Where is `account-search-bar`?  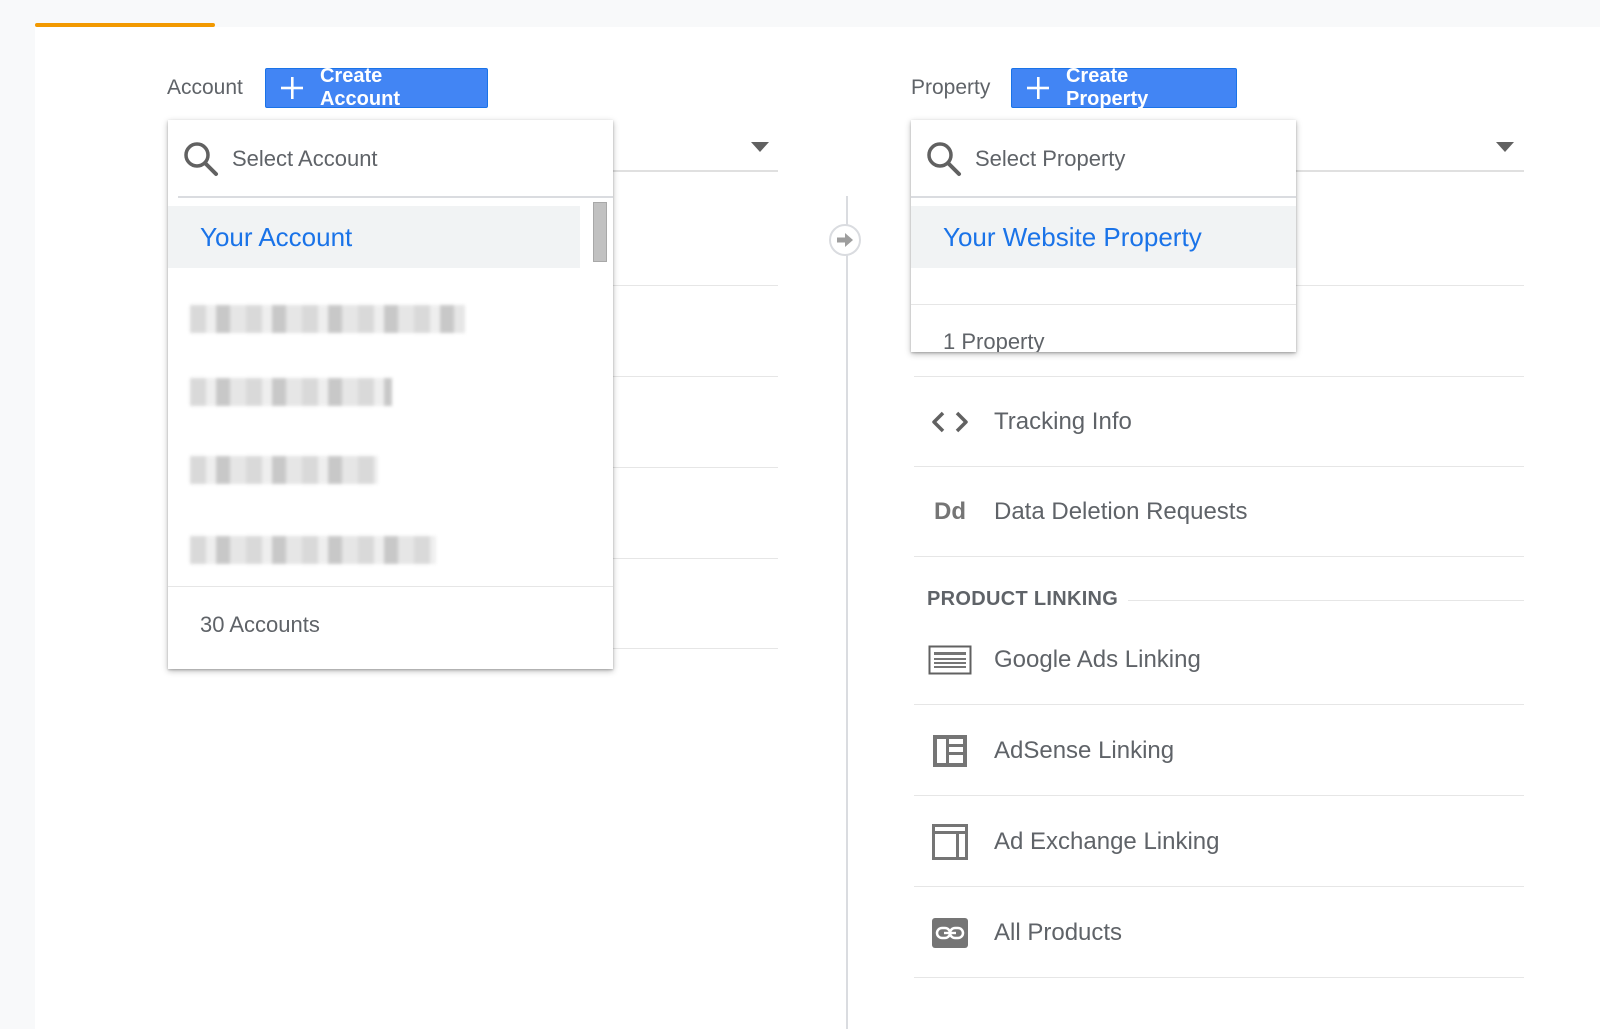
account-search-bar is located at coordinates (390, 158).